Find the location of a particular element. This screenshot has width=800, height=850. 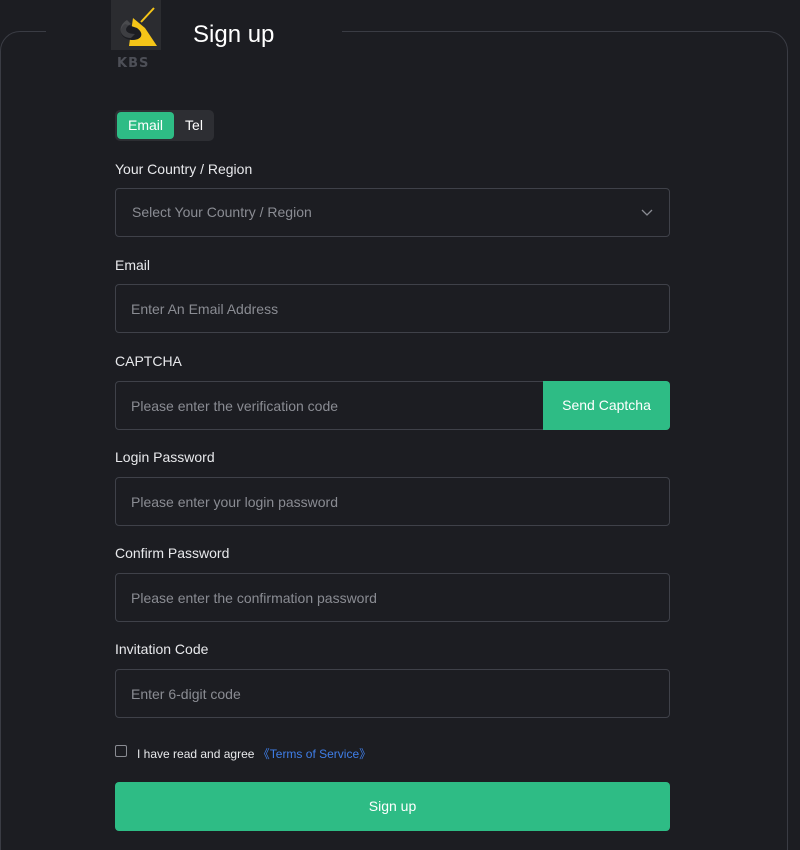

email-input is located at coordinates (381, 308).